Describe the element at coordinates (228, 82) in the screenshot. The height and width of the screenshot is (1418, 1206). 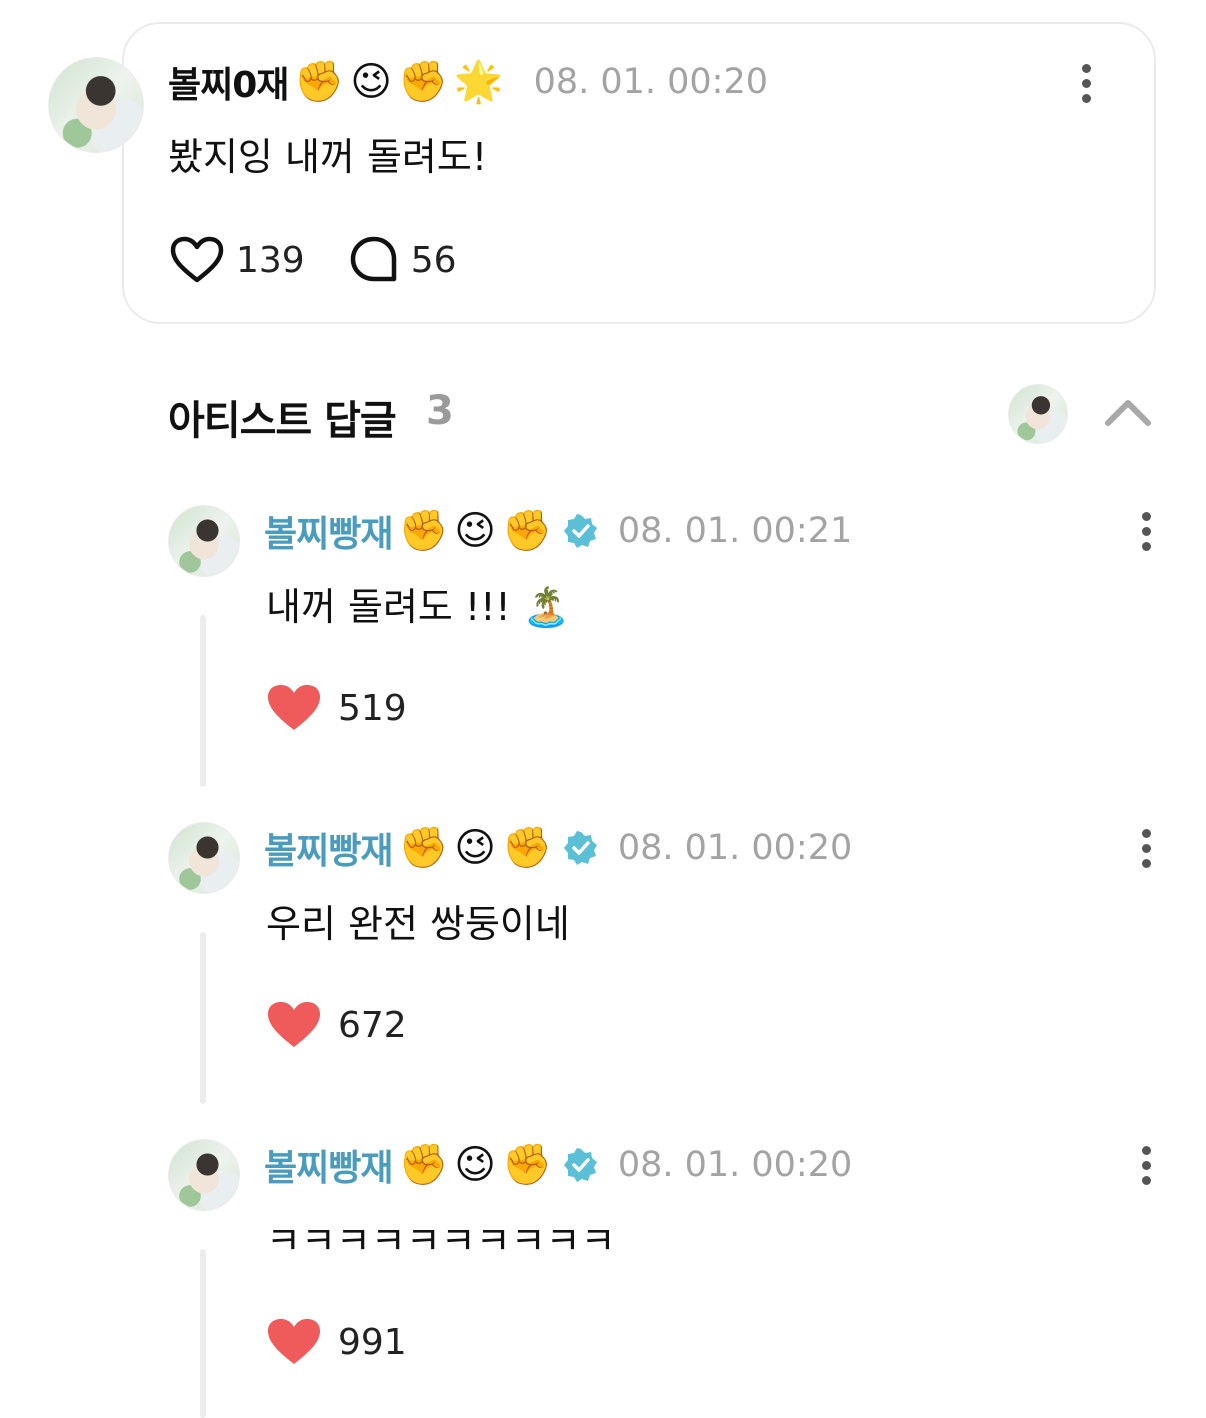
I see `post-author-name: 볼찌0재` at that location.